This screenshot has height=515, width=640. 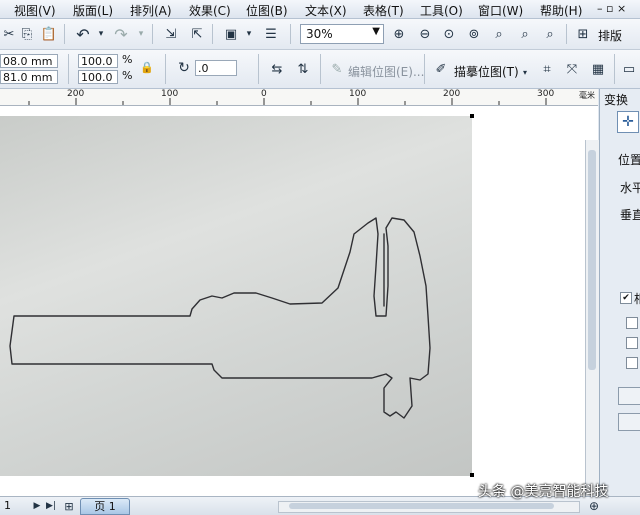 I want to click on copy-icon: ⎘, so click(x=27, y=34).